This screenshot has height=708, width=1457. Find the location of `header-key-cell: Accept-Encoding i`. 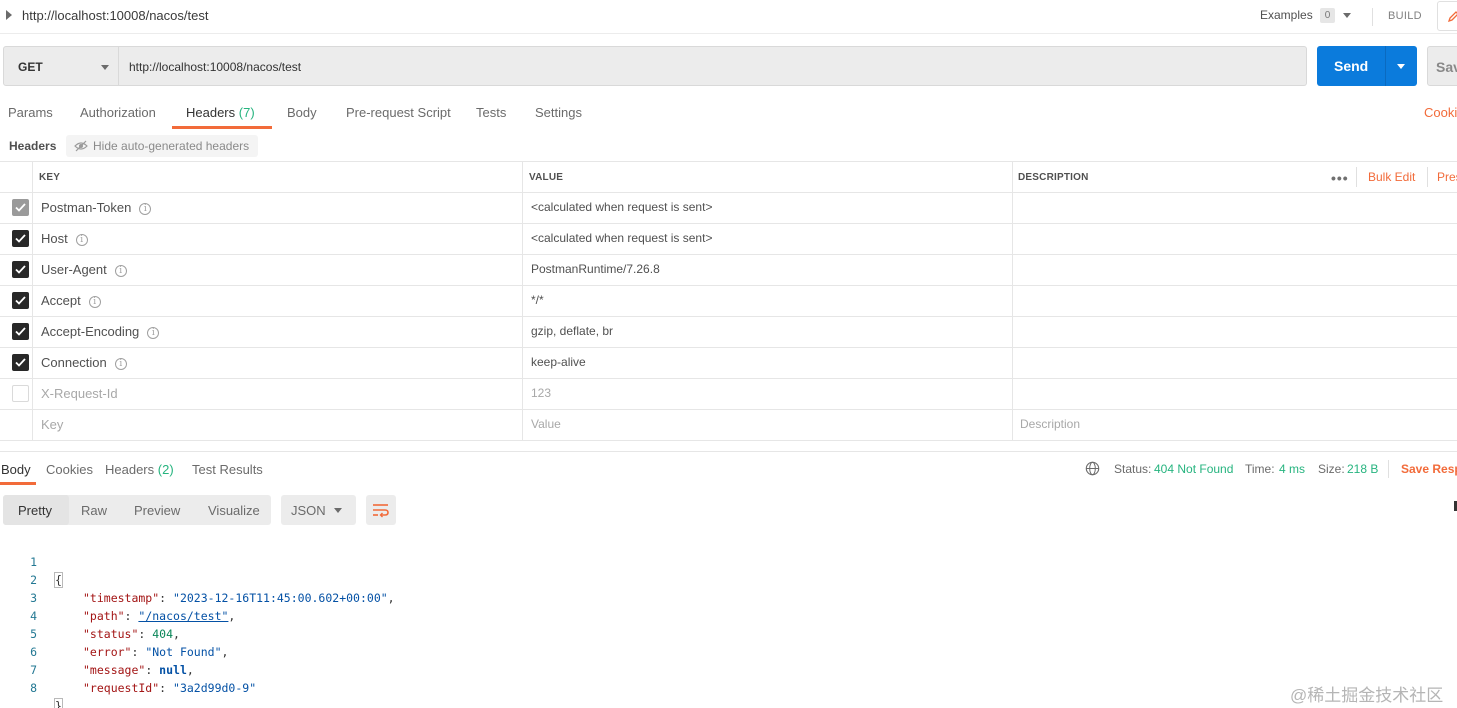

header-key-cell: Accept-Encoding i is located at coordinates (100, 331).